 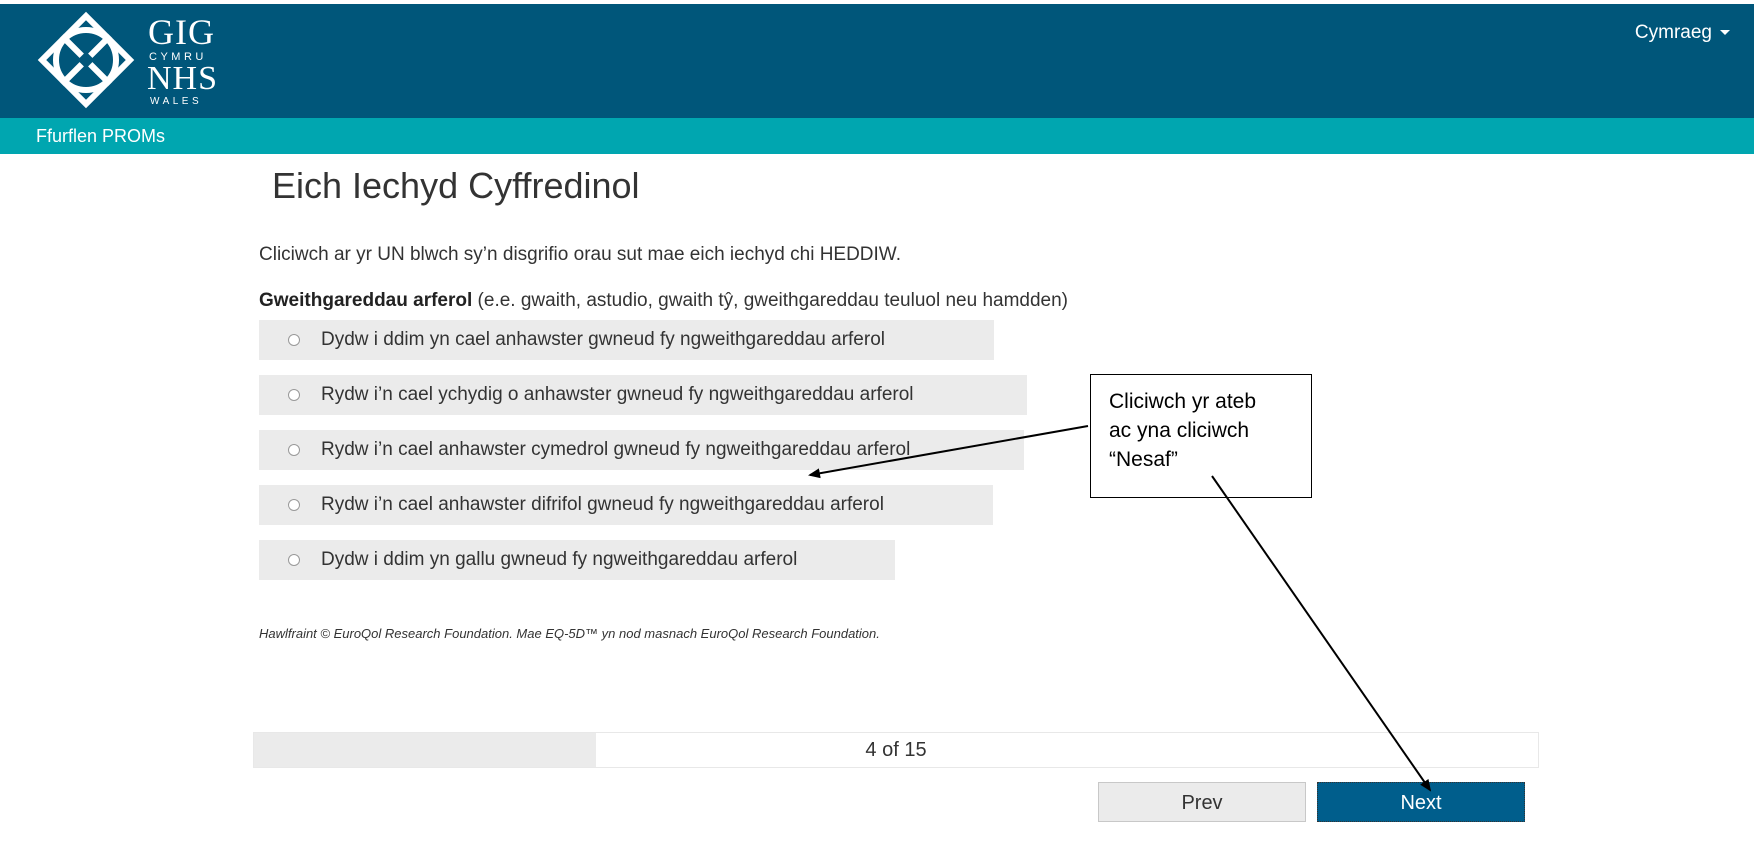 What do you see at coordinates (948, 452) in the screenshot?
I see `arrow-to-options` at bounding box center [948, 452].